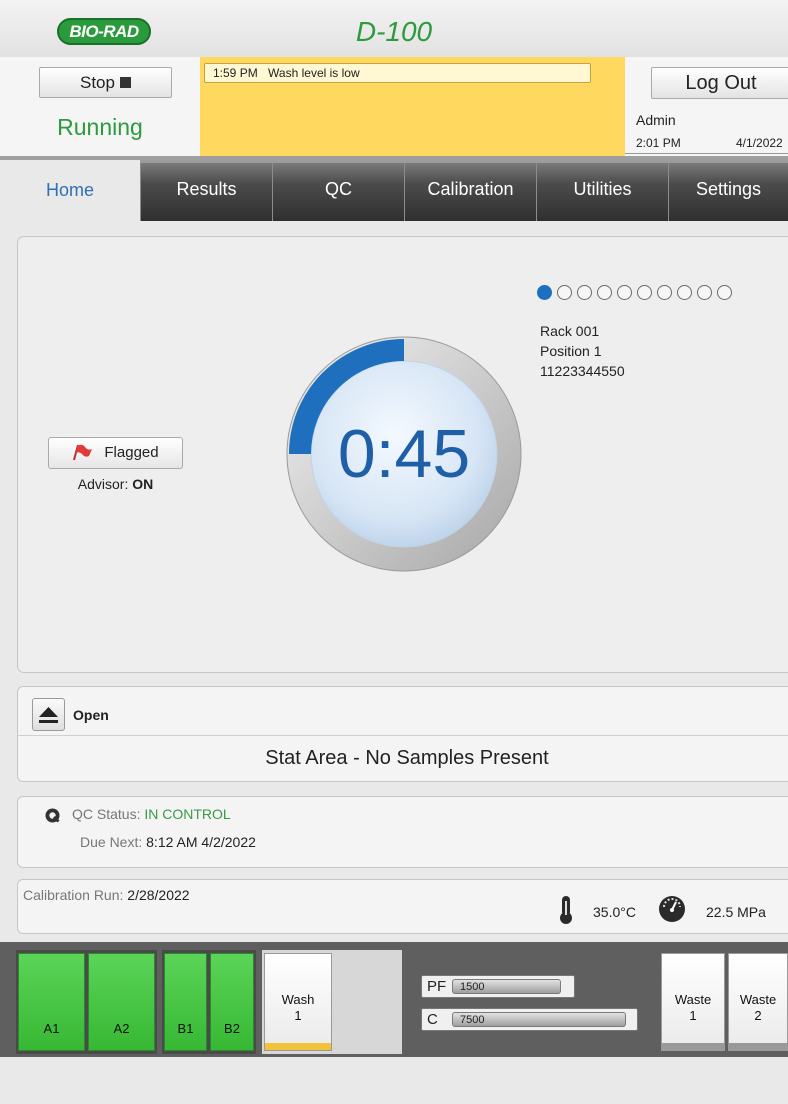 The height and width of the screenshot is (1104, 788). What do you see at coordinates (201, 842) in the screenshot?
I see `qc-due-value: 8:12 AM 4/2/2022` at bounding box center [201, 842].